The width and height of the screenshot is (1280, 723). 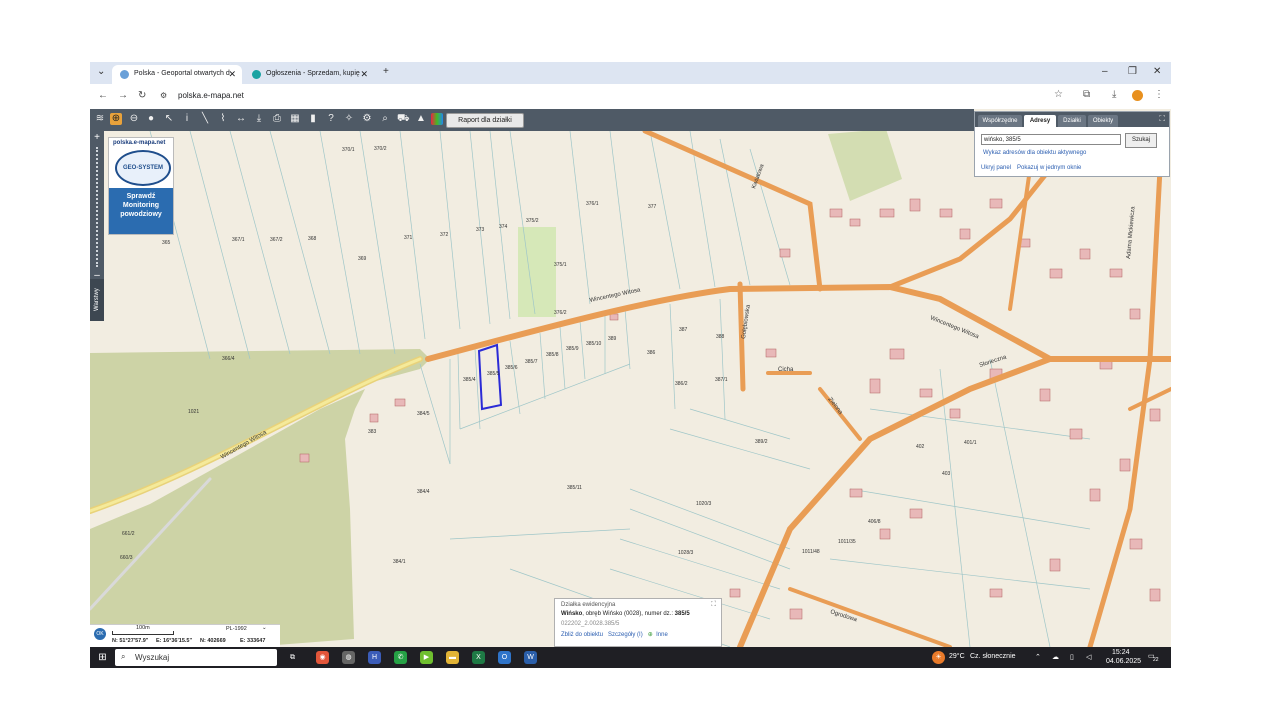 What do you see at coordinates (126, 558) in the screenshot?
I see `parcel-label: 660/3` at bounding box center [126, 558].